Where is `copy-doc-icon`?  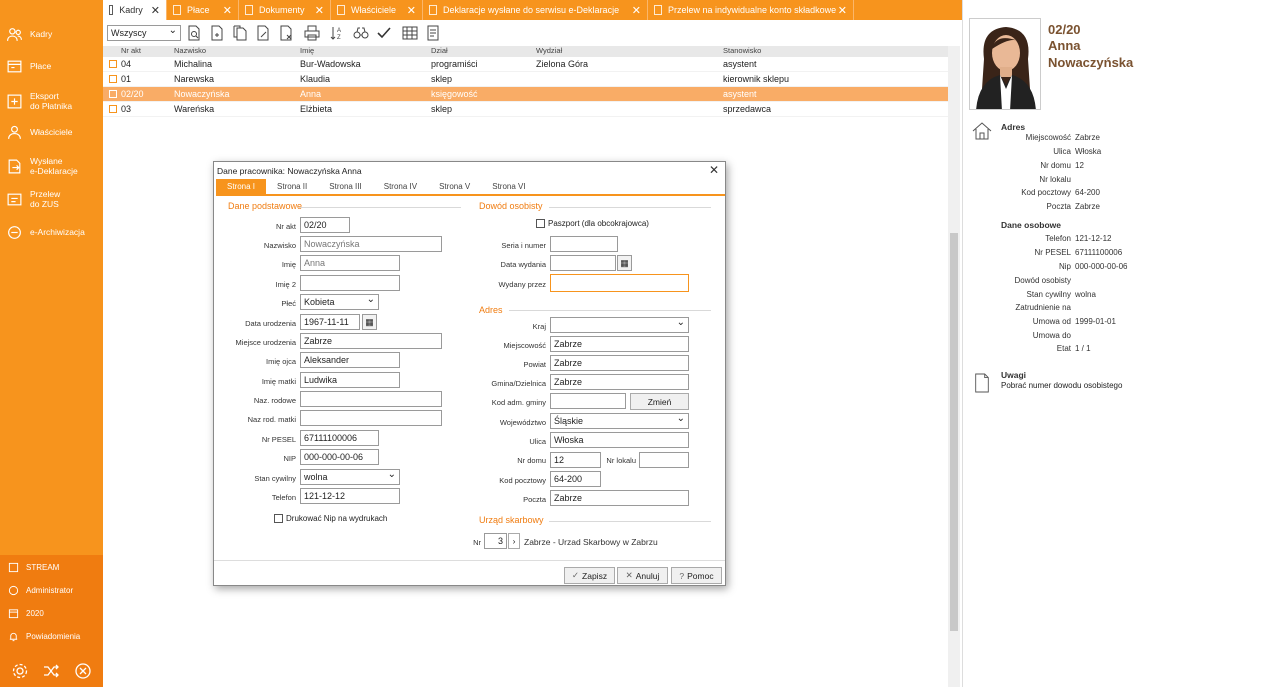
copy-doc-icon is located at coordinates (240, 33).